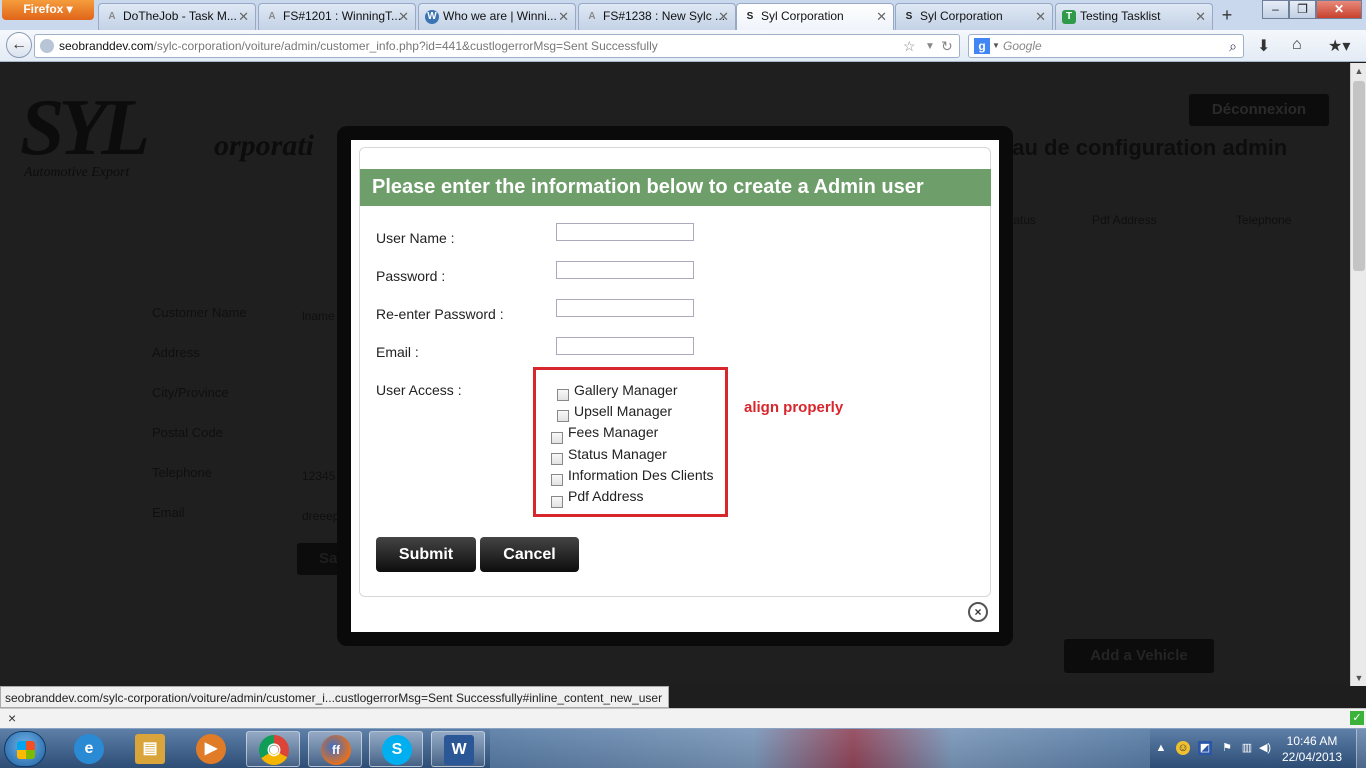 The image size is (1366, 768). What do you see at coordinates (1161, 748) in the screenshot?
I see `show-hidden-icons-icon: ▲` at bounding box center [1161, 748].